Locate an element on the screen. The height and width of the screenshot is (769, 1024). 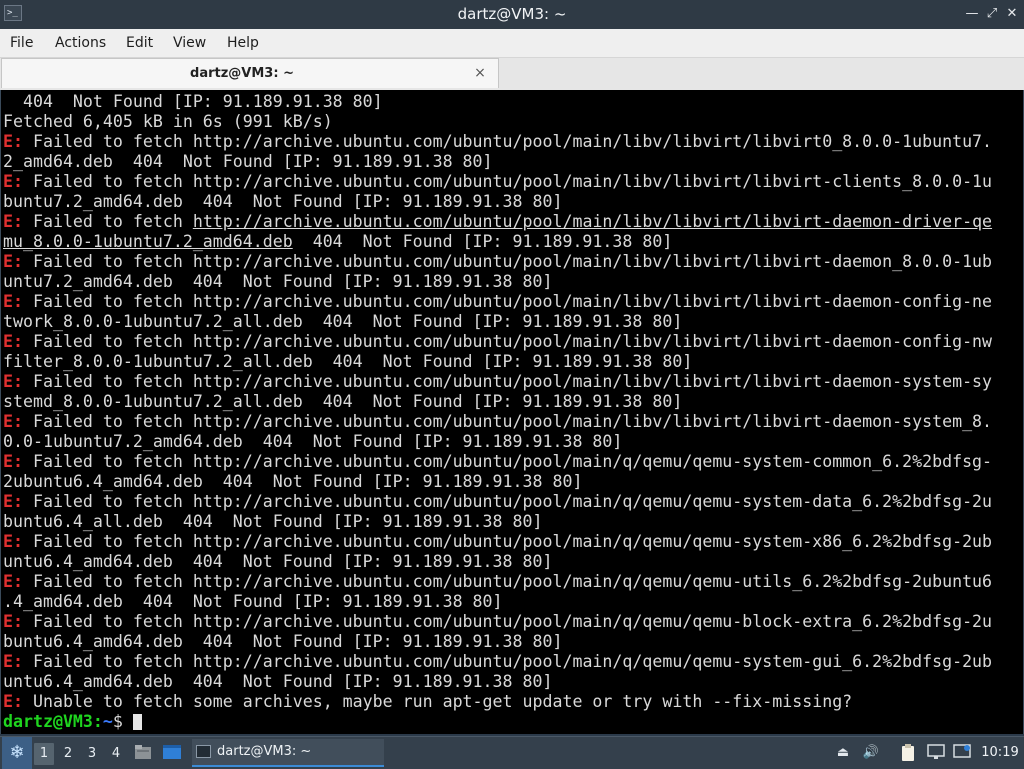
window-title: dartz@VM3: ~ is located at coordinates (512, 14).